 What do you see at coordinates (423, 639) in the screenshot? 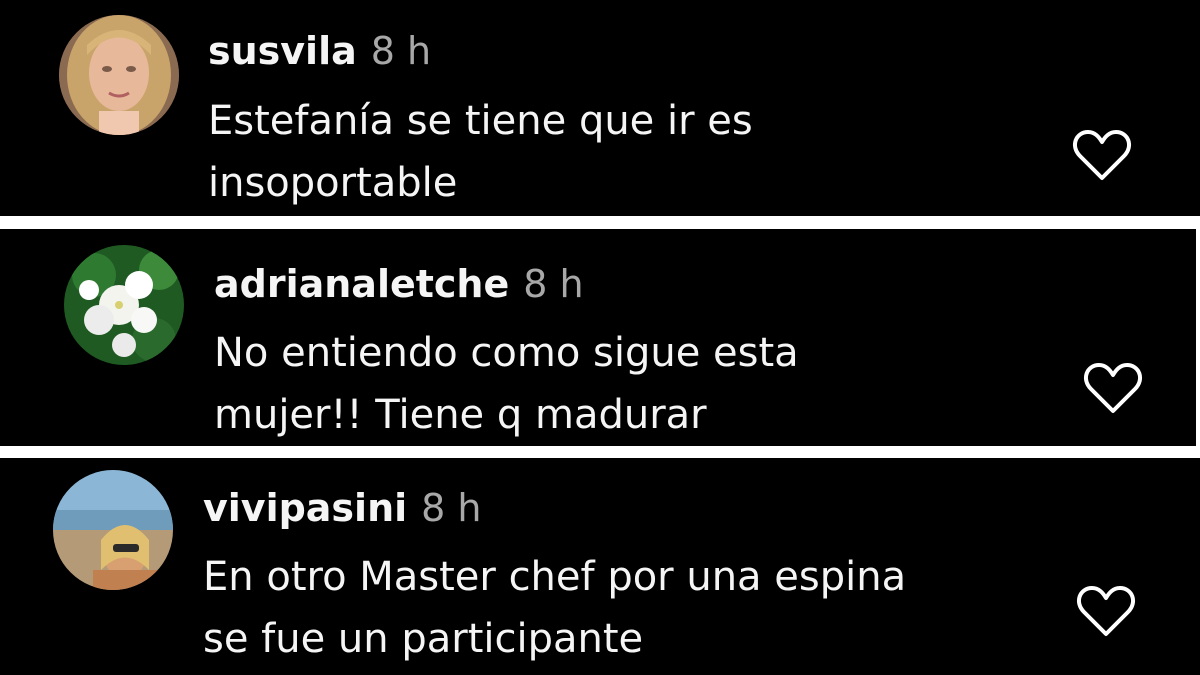
I see `comment-line: se fue un participante` at bounding box center [423, 639].